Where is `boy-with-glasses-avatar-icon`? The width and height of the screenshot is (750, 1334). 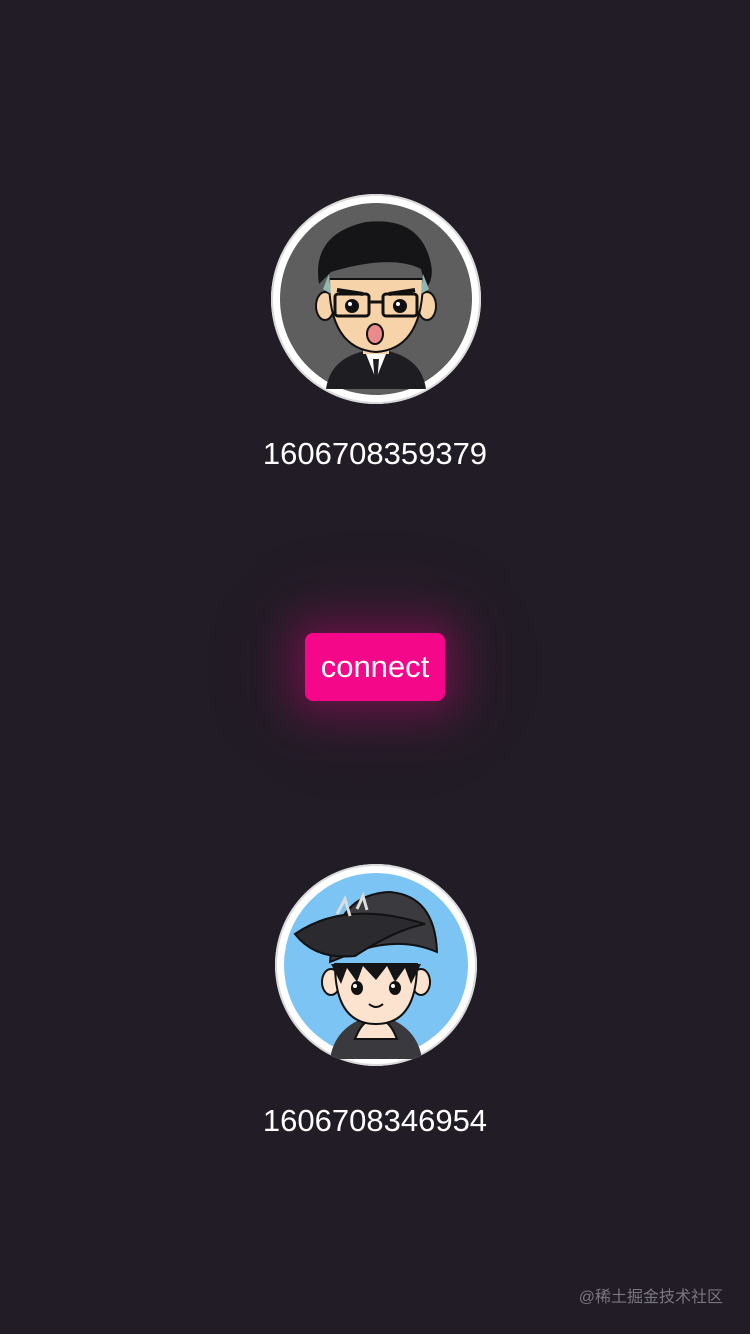 boy-with-glasses-avatar-icon is located at coordinates (376, 299).